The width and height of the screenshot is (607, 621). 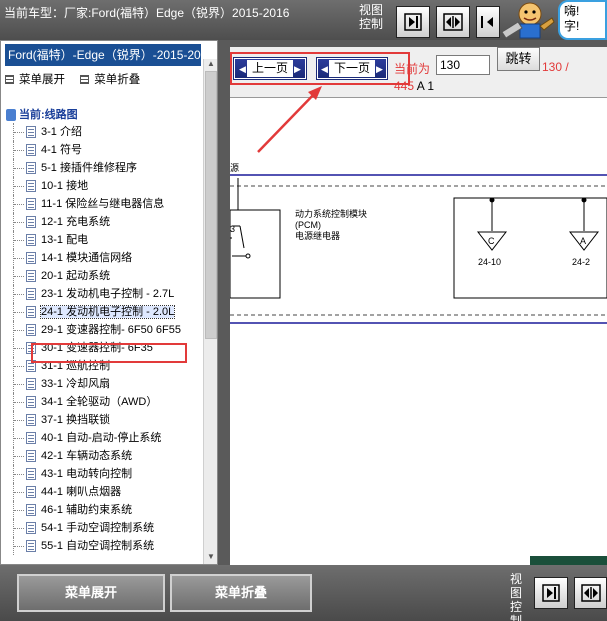 I want to click on current-page-label: 当前为, so click(x=412, y=69).